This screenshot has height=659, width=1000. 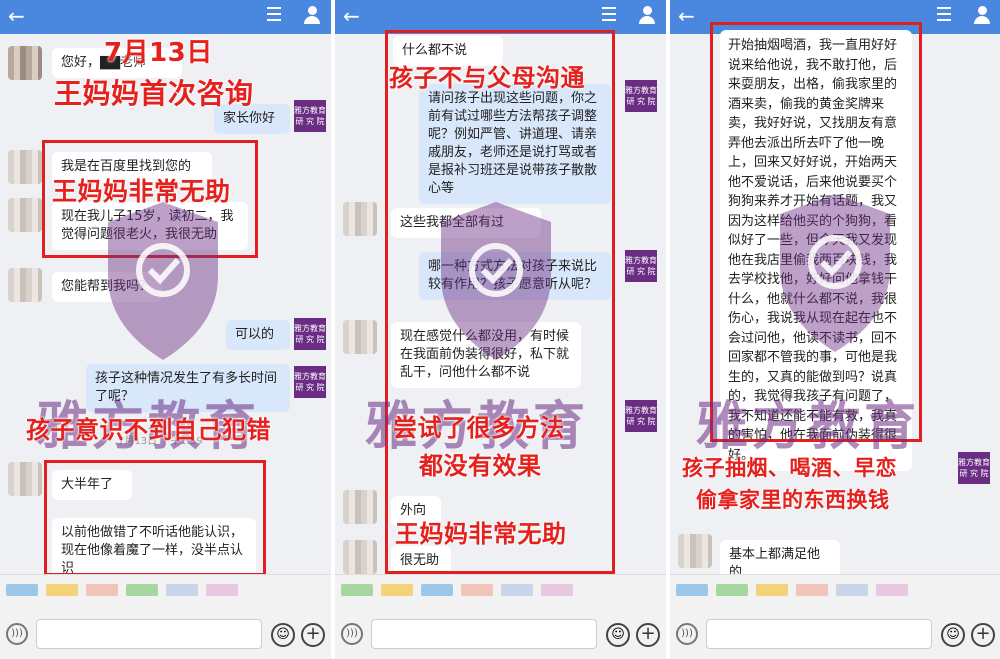 I want to click on annotation-date: 7月13日, so click(x=158, y=53).